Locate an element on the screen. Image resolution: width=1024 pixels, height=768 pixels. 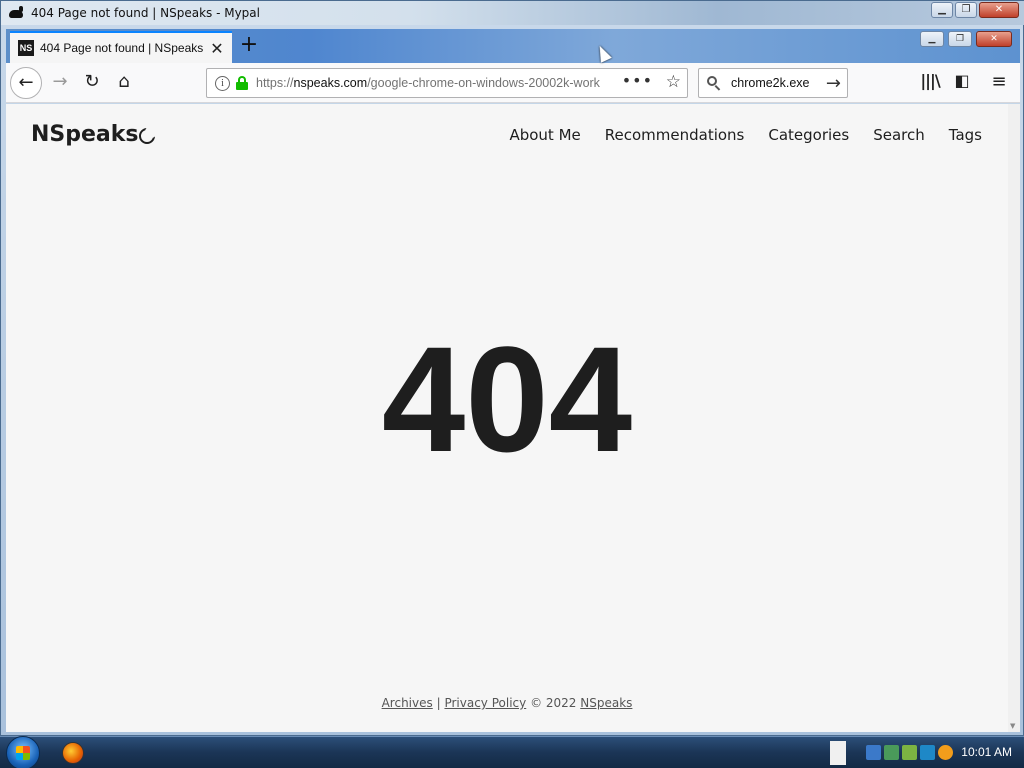
sidebar-toggle-icon: ◧ is located at coordinates (962, 80).